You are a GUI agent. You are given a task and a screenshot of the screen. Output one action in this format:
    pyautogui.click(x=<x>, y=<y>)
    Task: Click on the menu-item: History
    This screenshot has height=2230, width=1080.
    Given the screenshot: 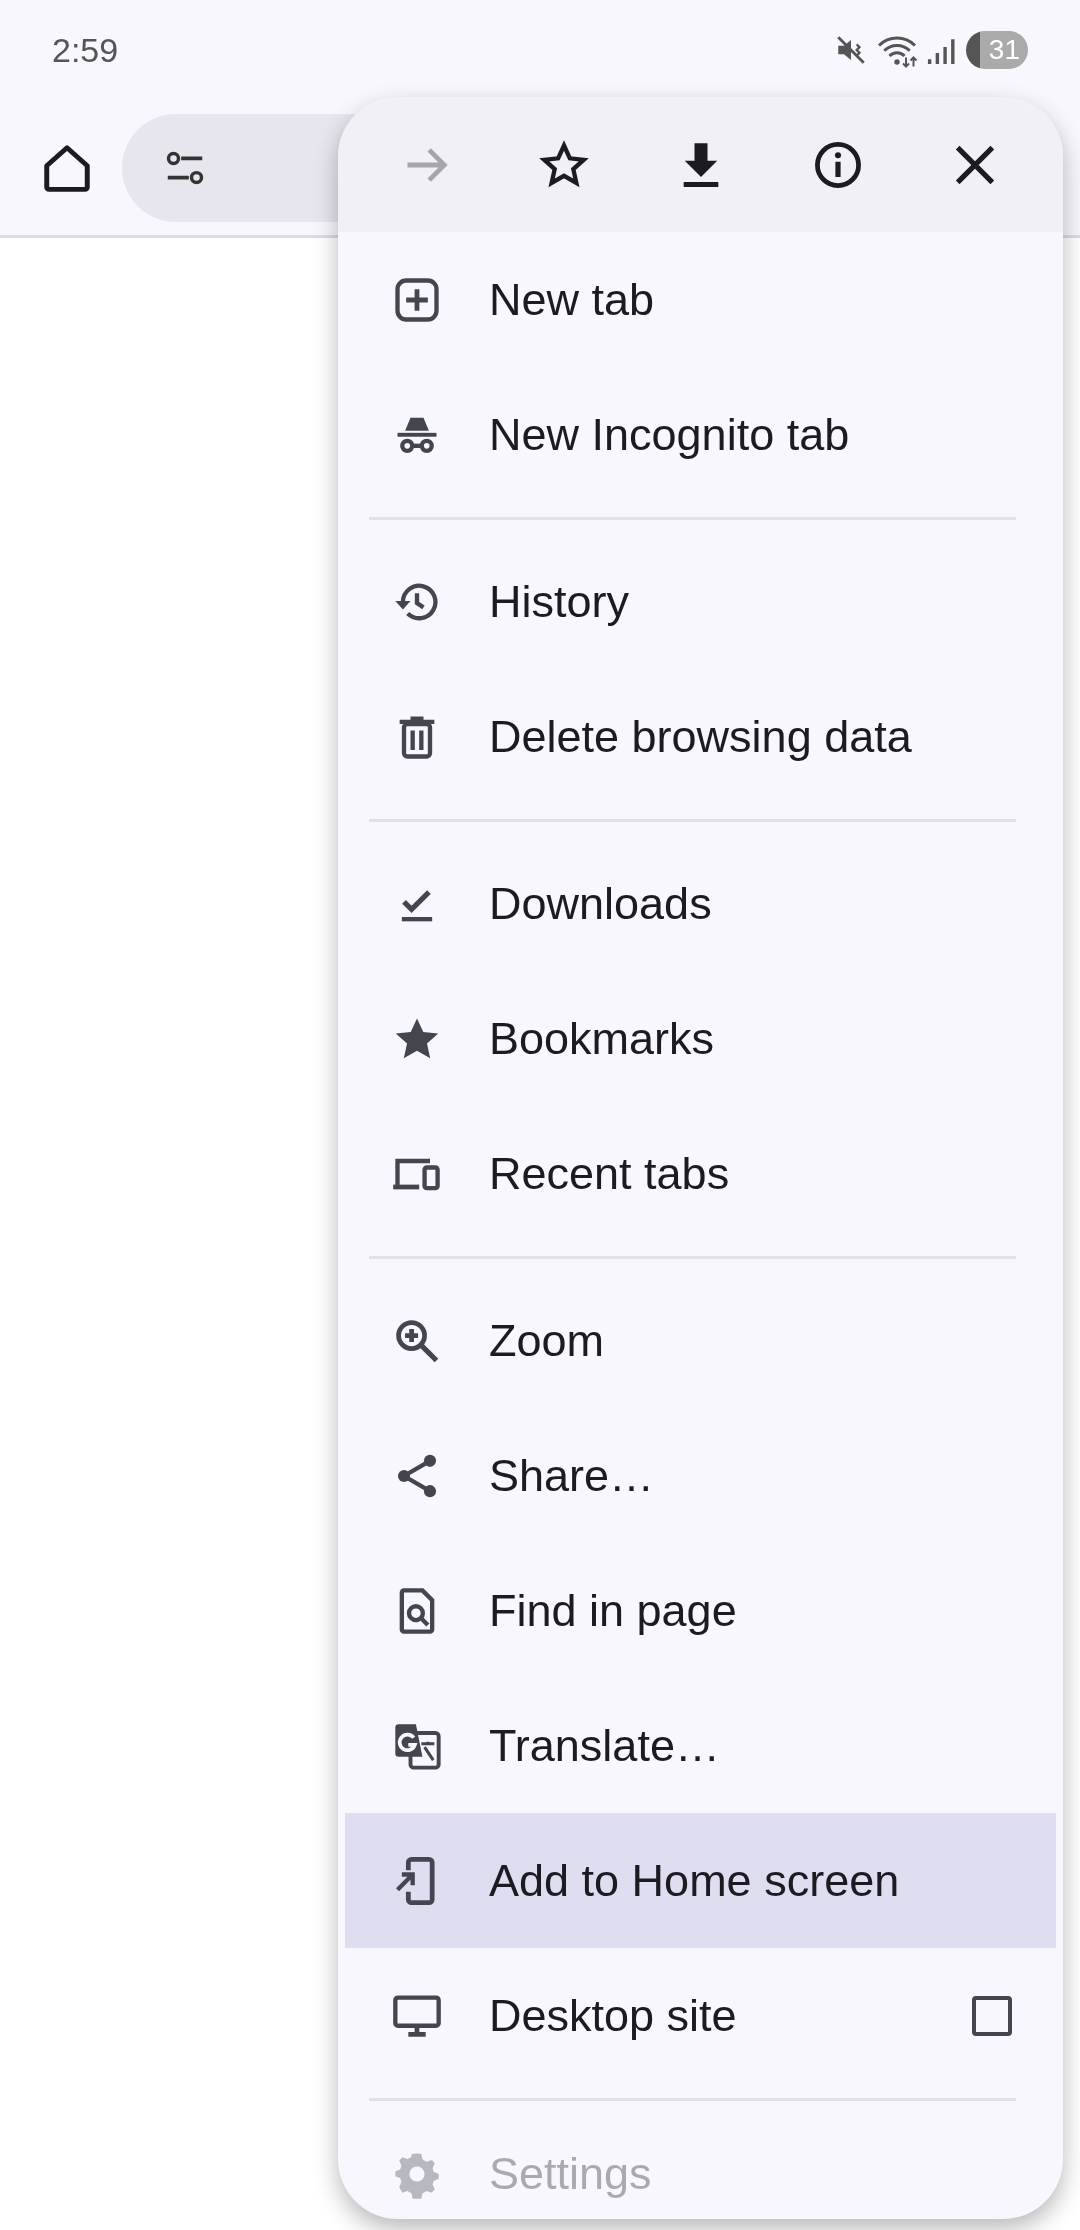 What is the action you would take?
    pyautogui.click(x=700, y=601)
    